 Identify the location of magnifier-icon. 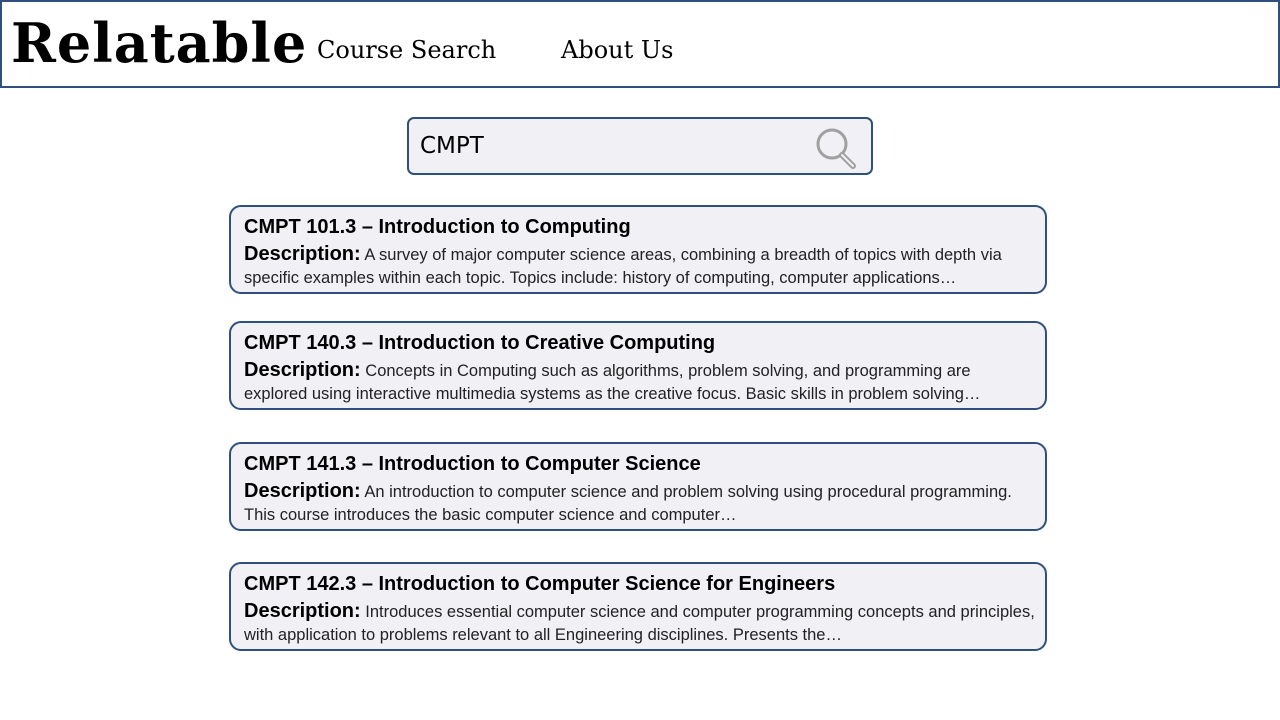
(836, 149).